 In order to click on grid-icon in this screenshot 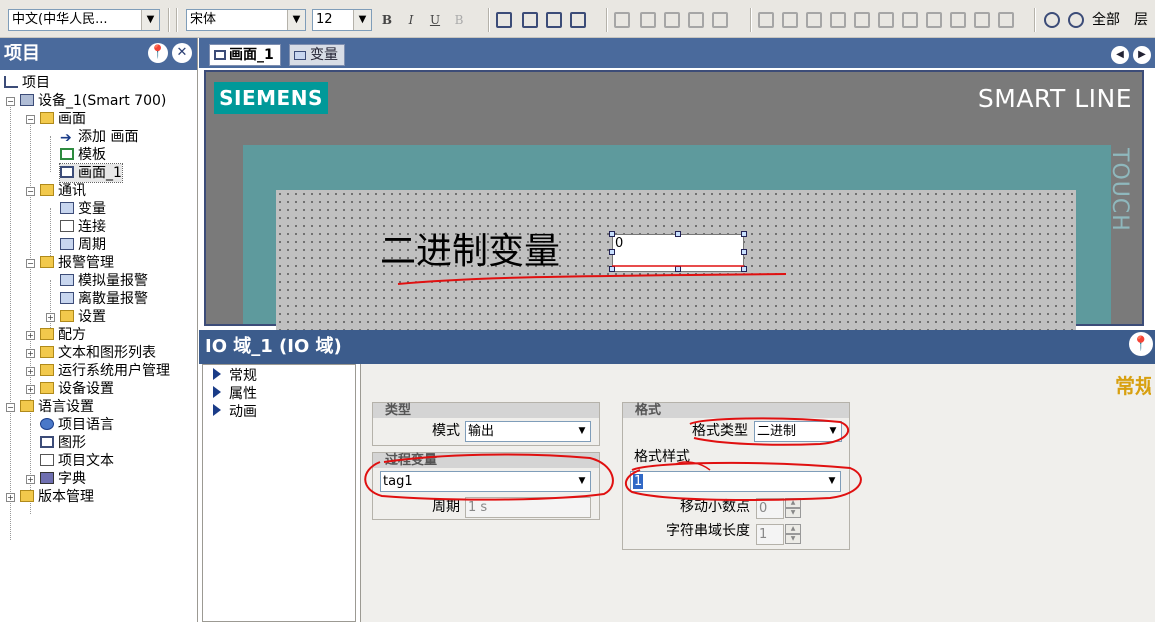, I will do `click(1006, 20)`.